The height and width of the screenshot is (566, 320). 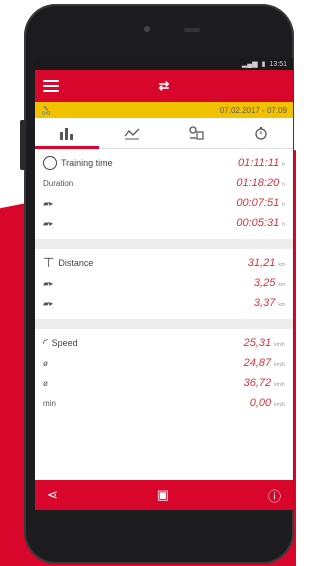 I want to click on distance-section: ⊤ Distance 31,21 km ▰▸ 3,25 km ▰▸ 3,37 km, so click(x=164, y=284).